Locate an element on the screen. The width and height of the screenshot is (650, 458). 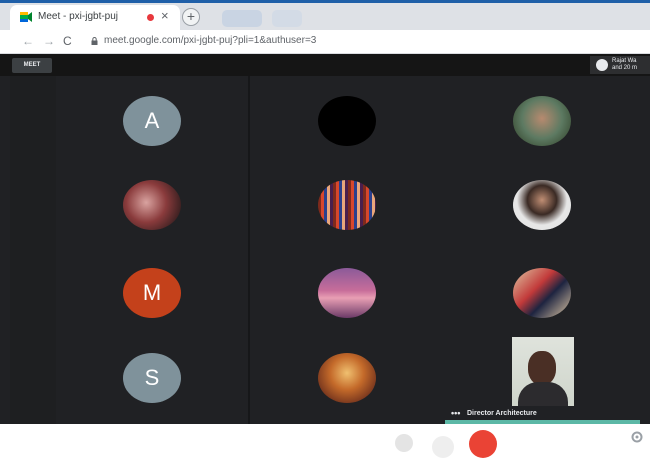
user-chip: Rajat Wa and 20 m is located at coordinates (620, 65).